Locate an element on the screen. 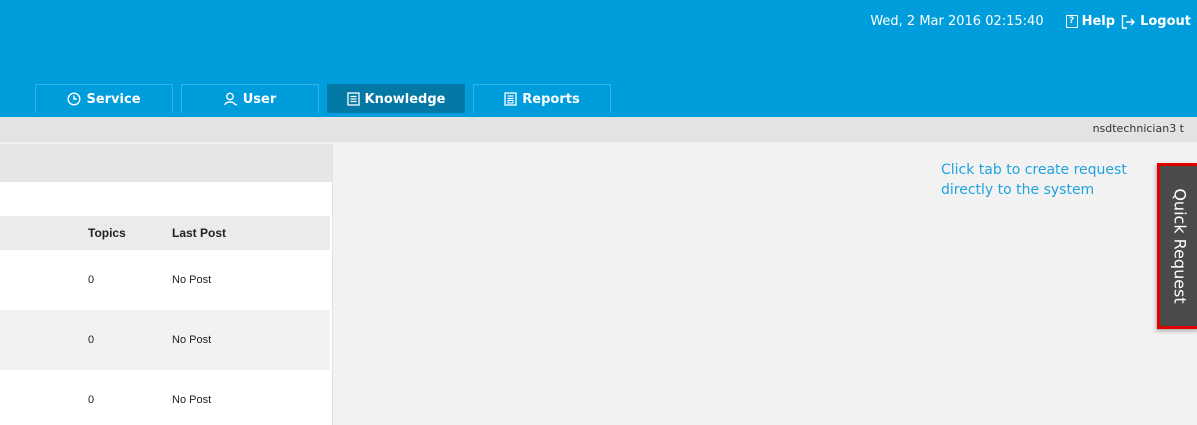  tab-reports: Reports is located at coordinates (542, 98).